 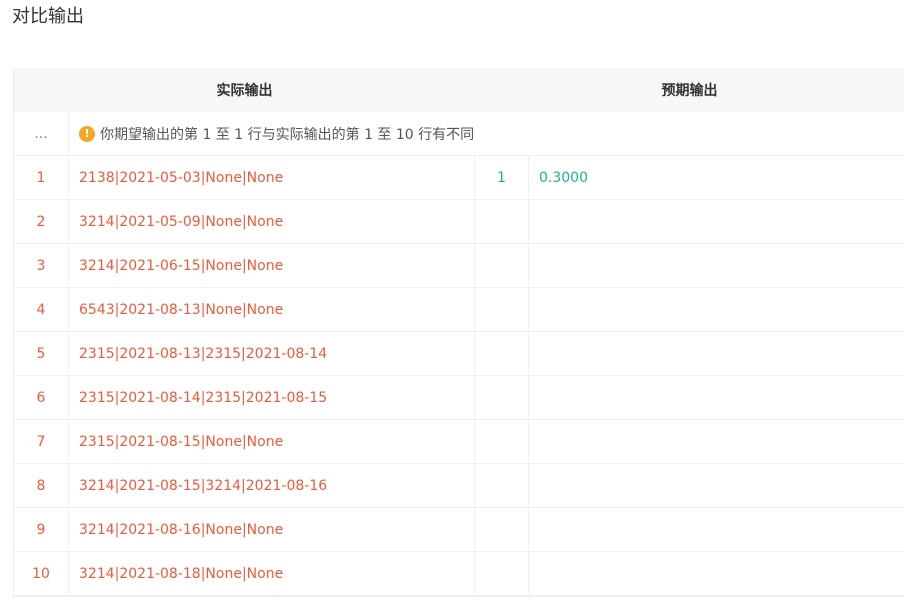 What do you see at coordinates (41, 397) in the screenshot?
I see `row-number: 6` at bounding box center [41, 397].